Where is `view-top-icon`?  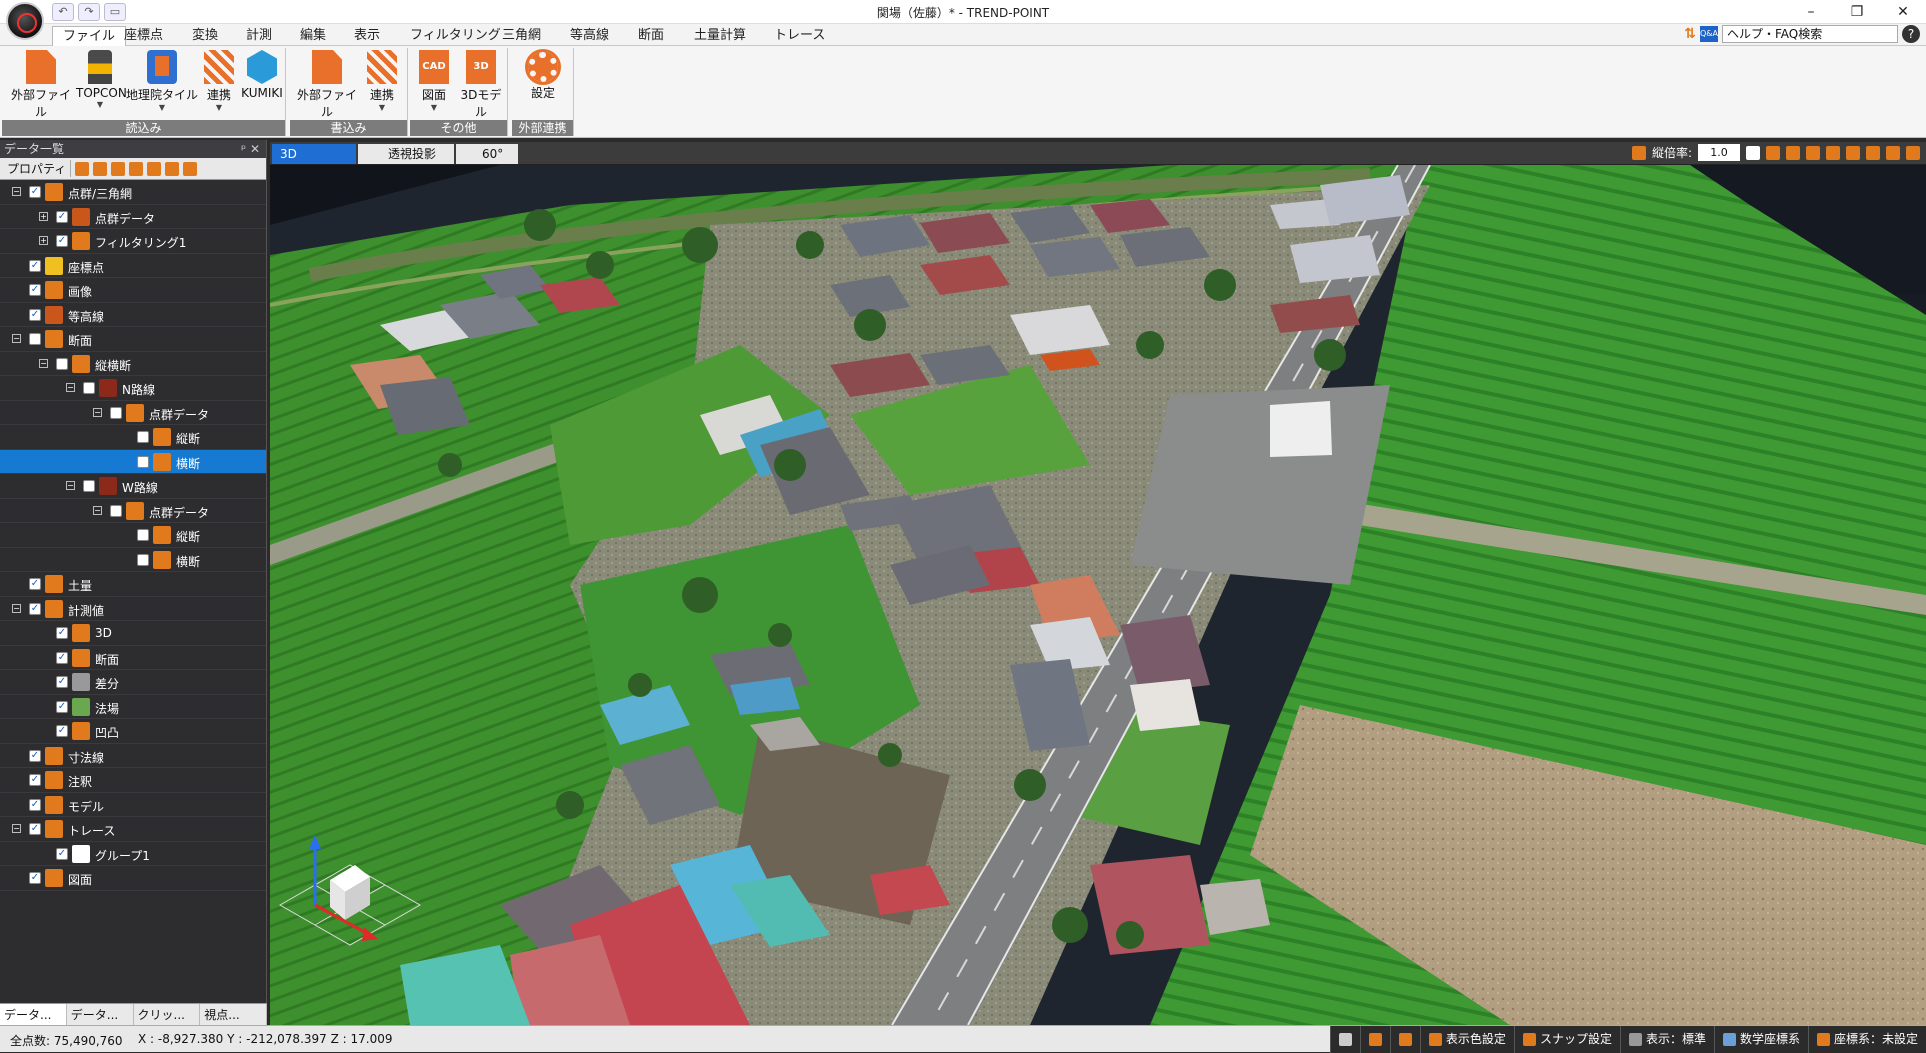 view-top-icon is located at coordinates (1853, 152).